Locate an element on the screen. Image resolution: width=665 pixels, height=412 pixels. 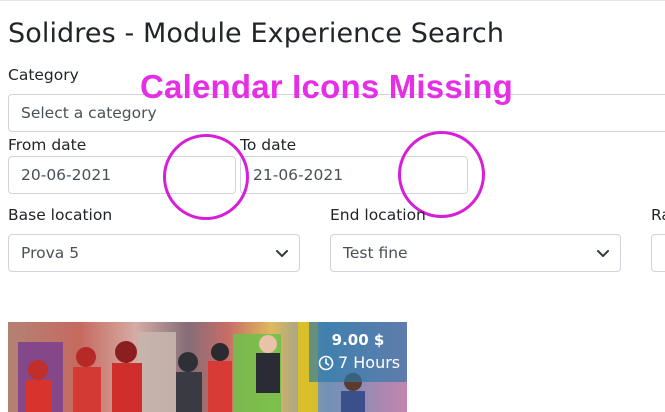
to-date-label: To date is located at coordinates (268, 145).